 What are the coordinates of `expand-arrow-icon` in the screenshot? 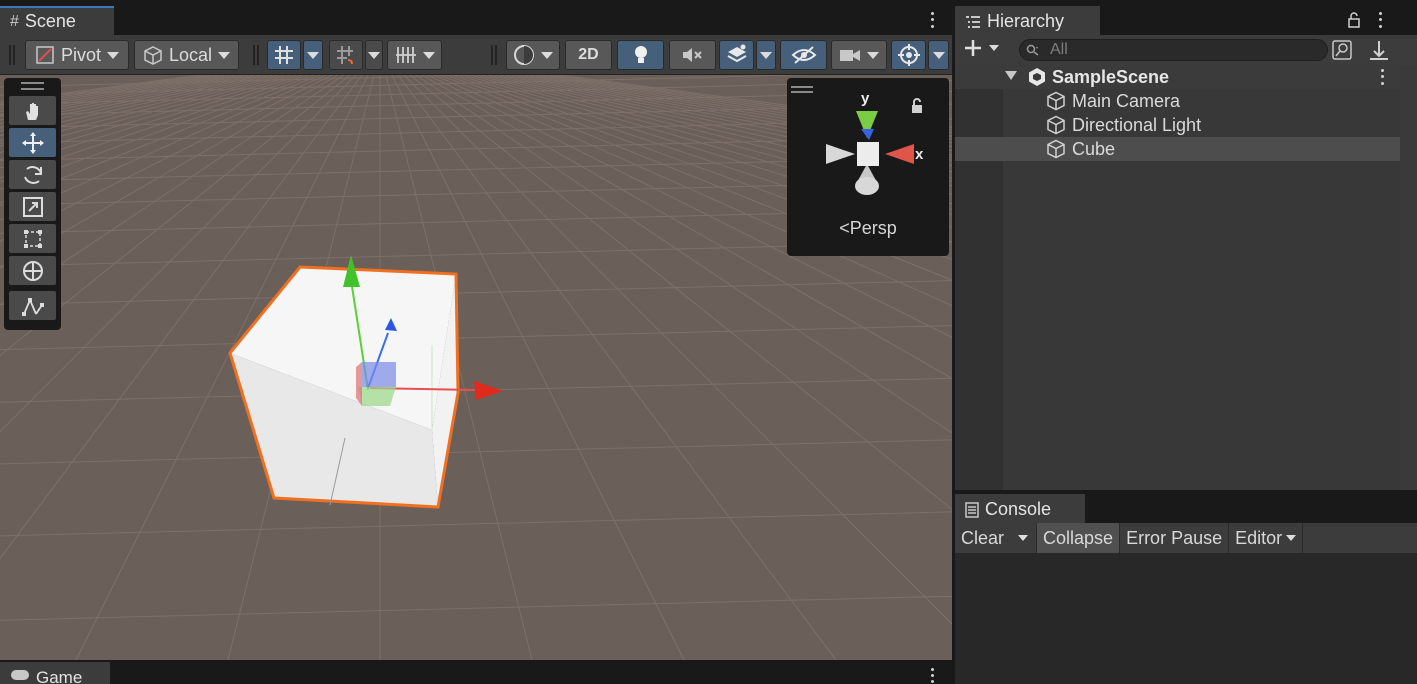 It's located at (1011, 75).